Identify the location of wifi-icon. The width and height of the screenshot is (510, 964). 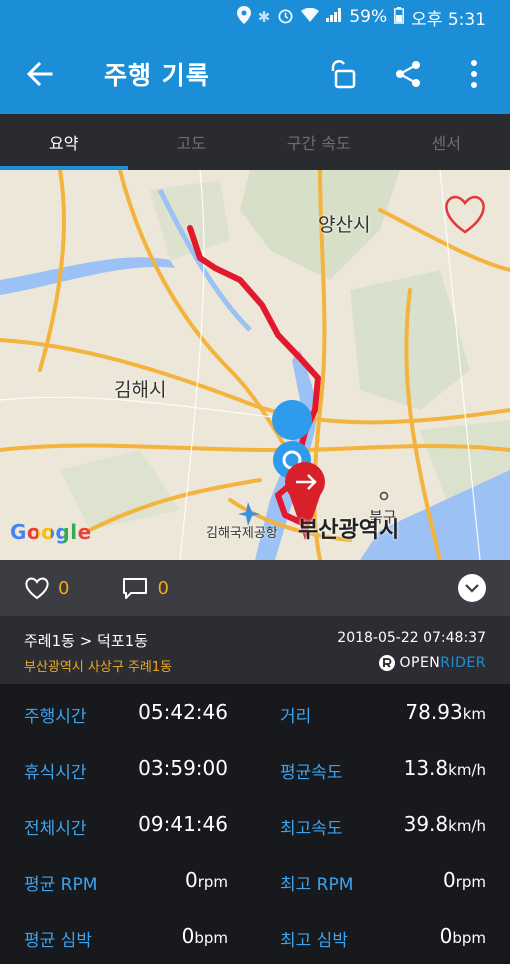
(310, 17).